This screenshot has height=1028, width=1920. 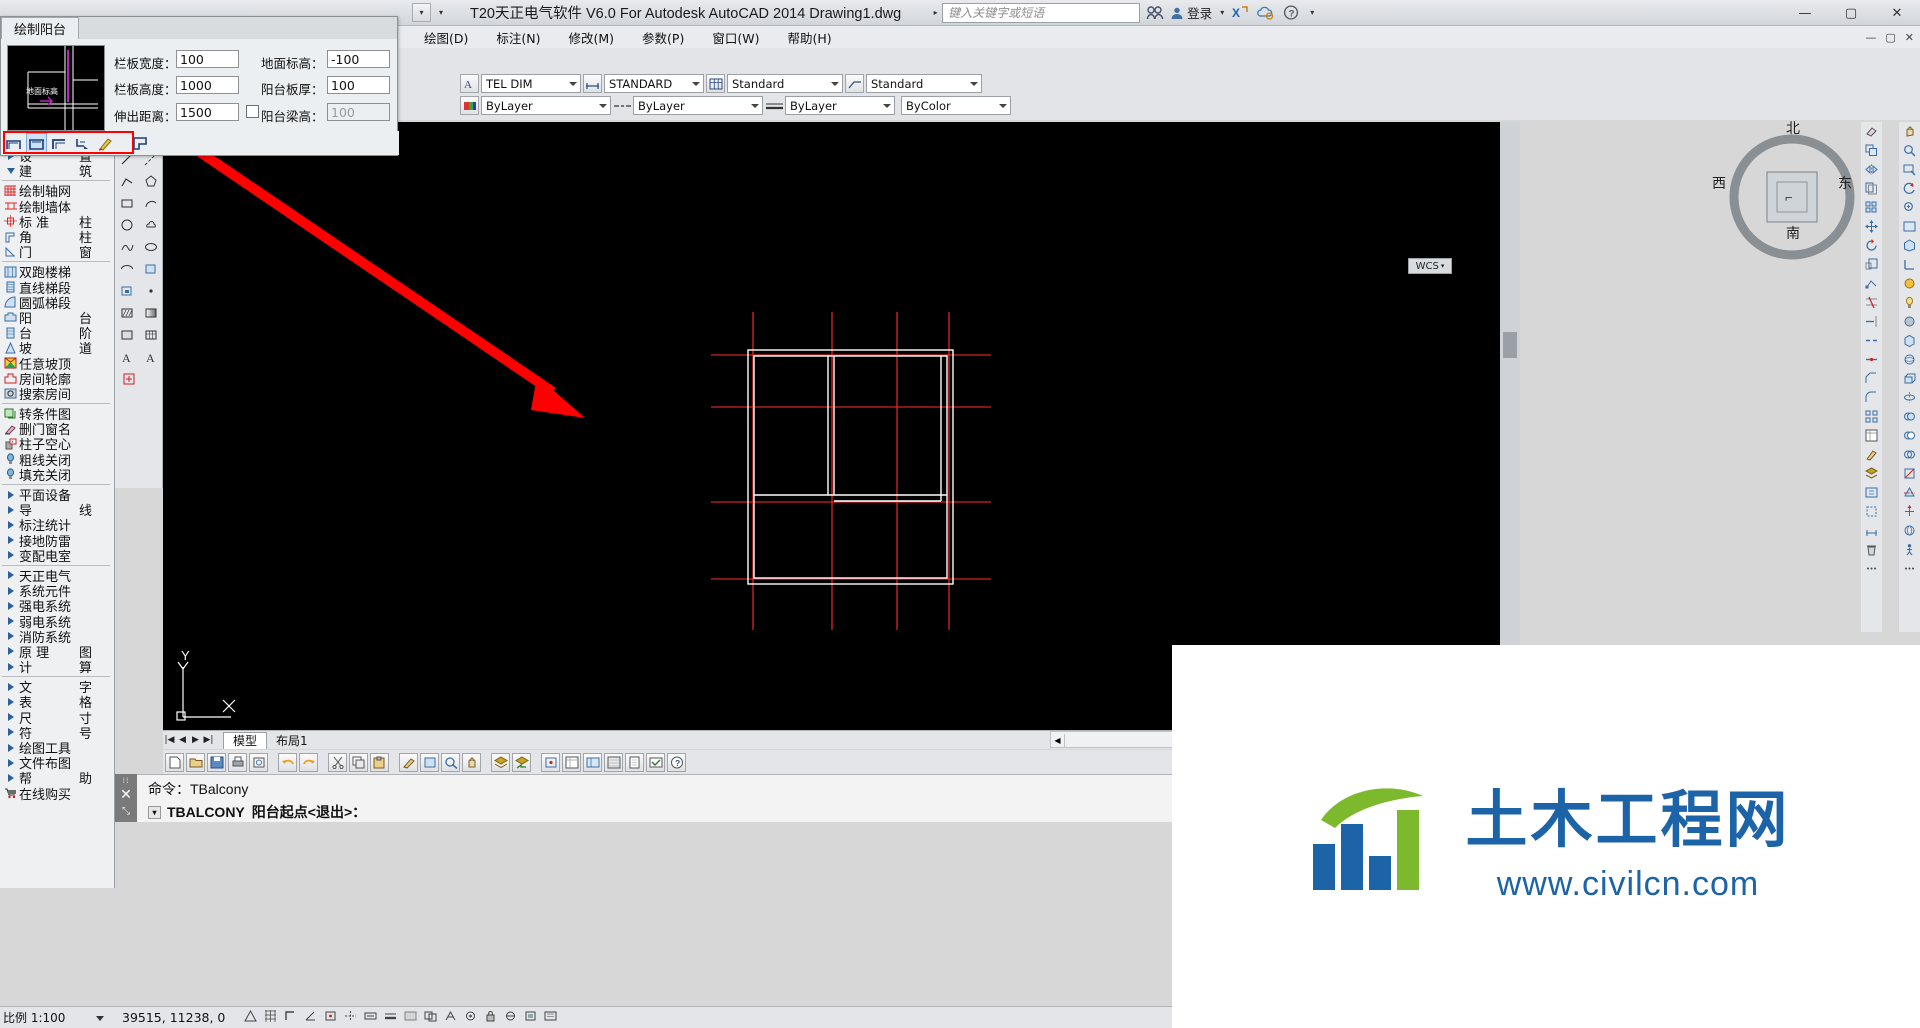 What do you see at coordinates (207, 112) in the screenshot?
I see `field-input-extend-distance: 1500` at bounding box center [207, 112].